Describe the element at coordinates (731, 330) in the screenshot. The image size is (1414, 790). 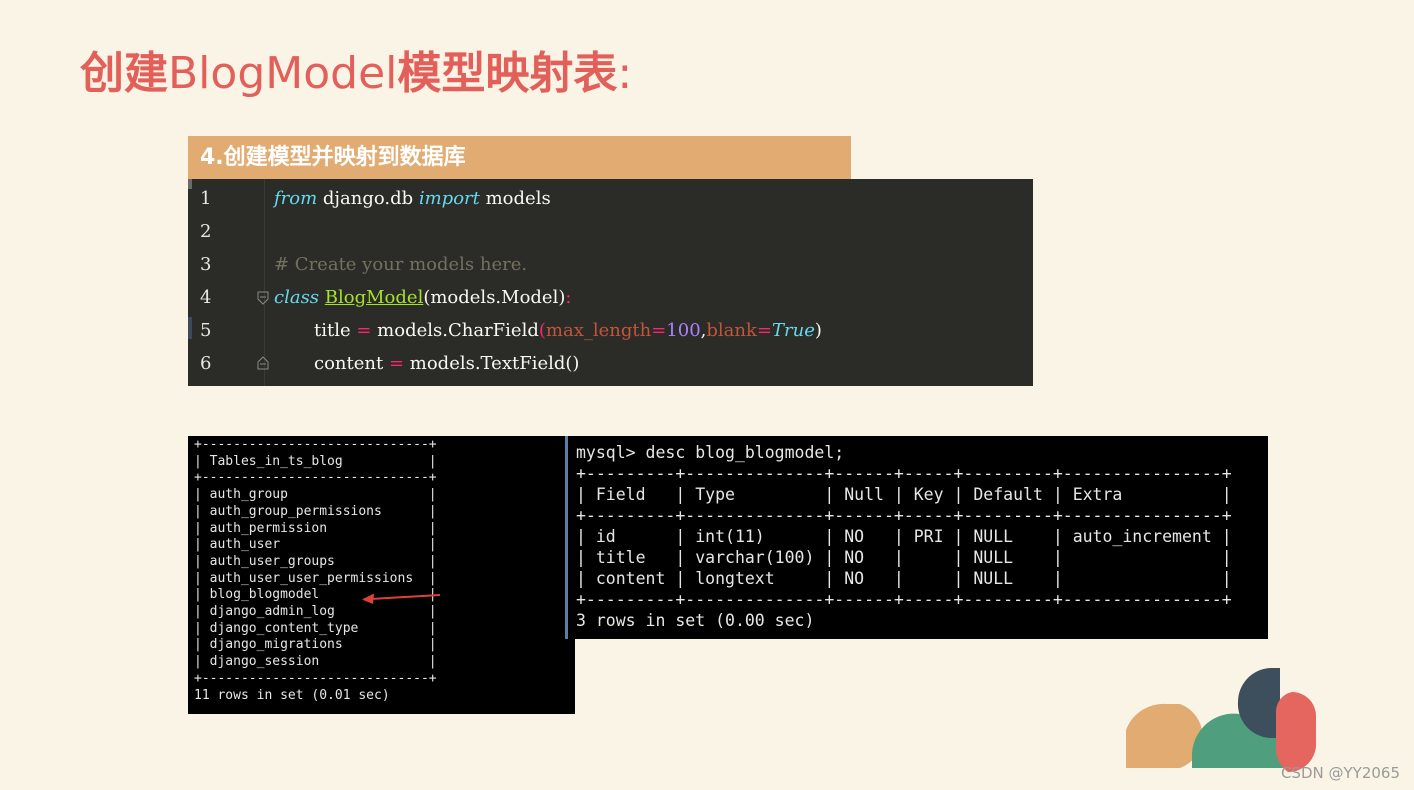
I see `parameter: blank` at that location.